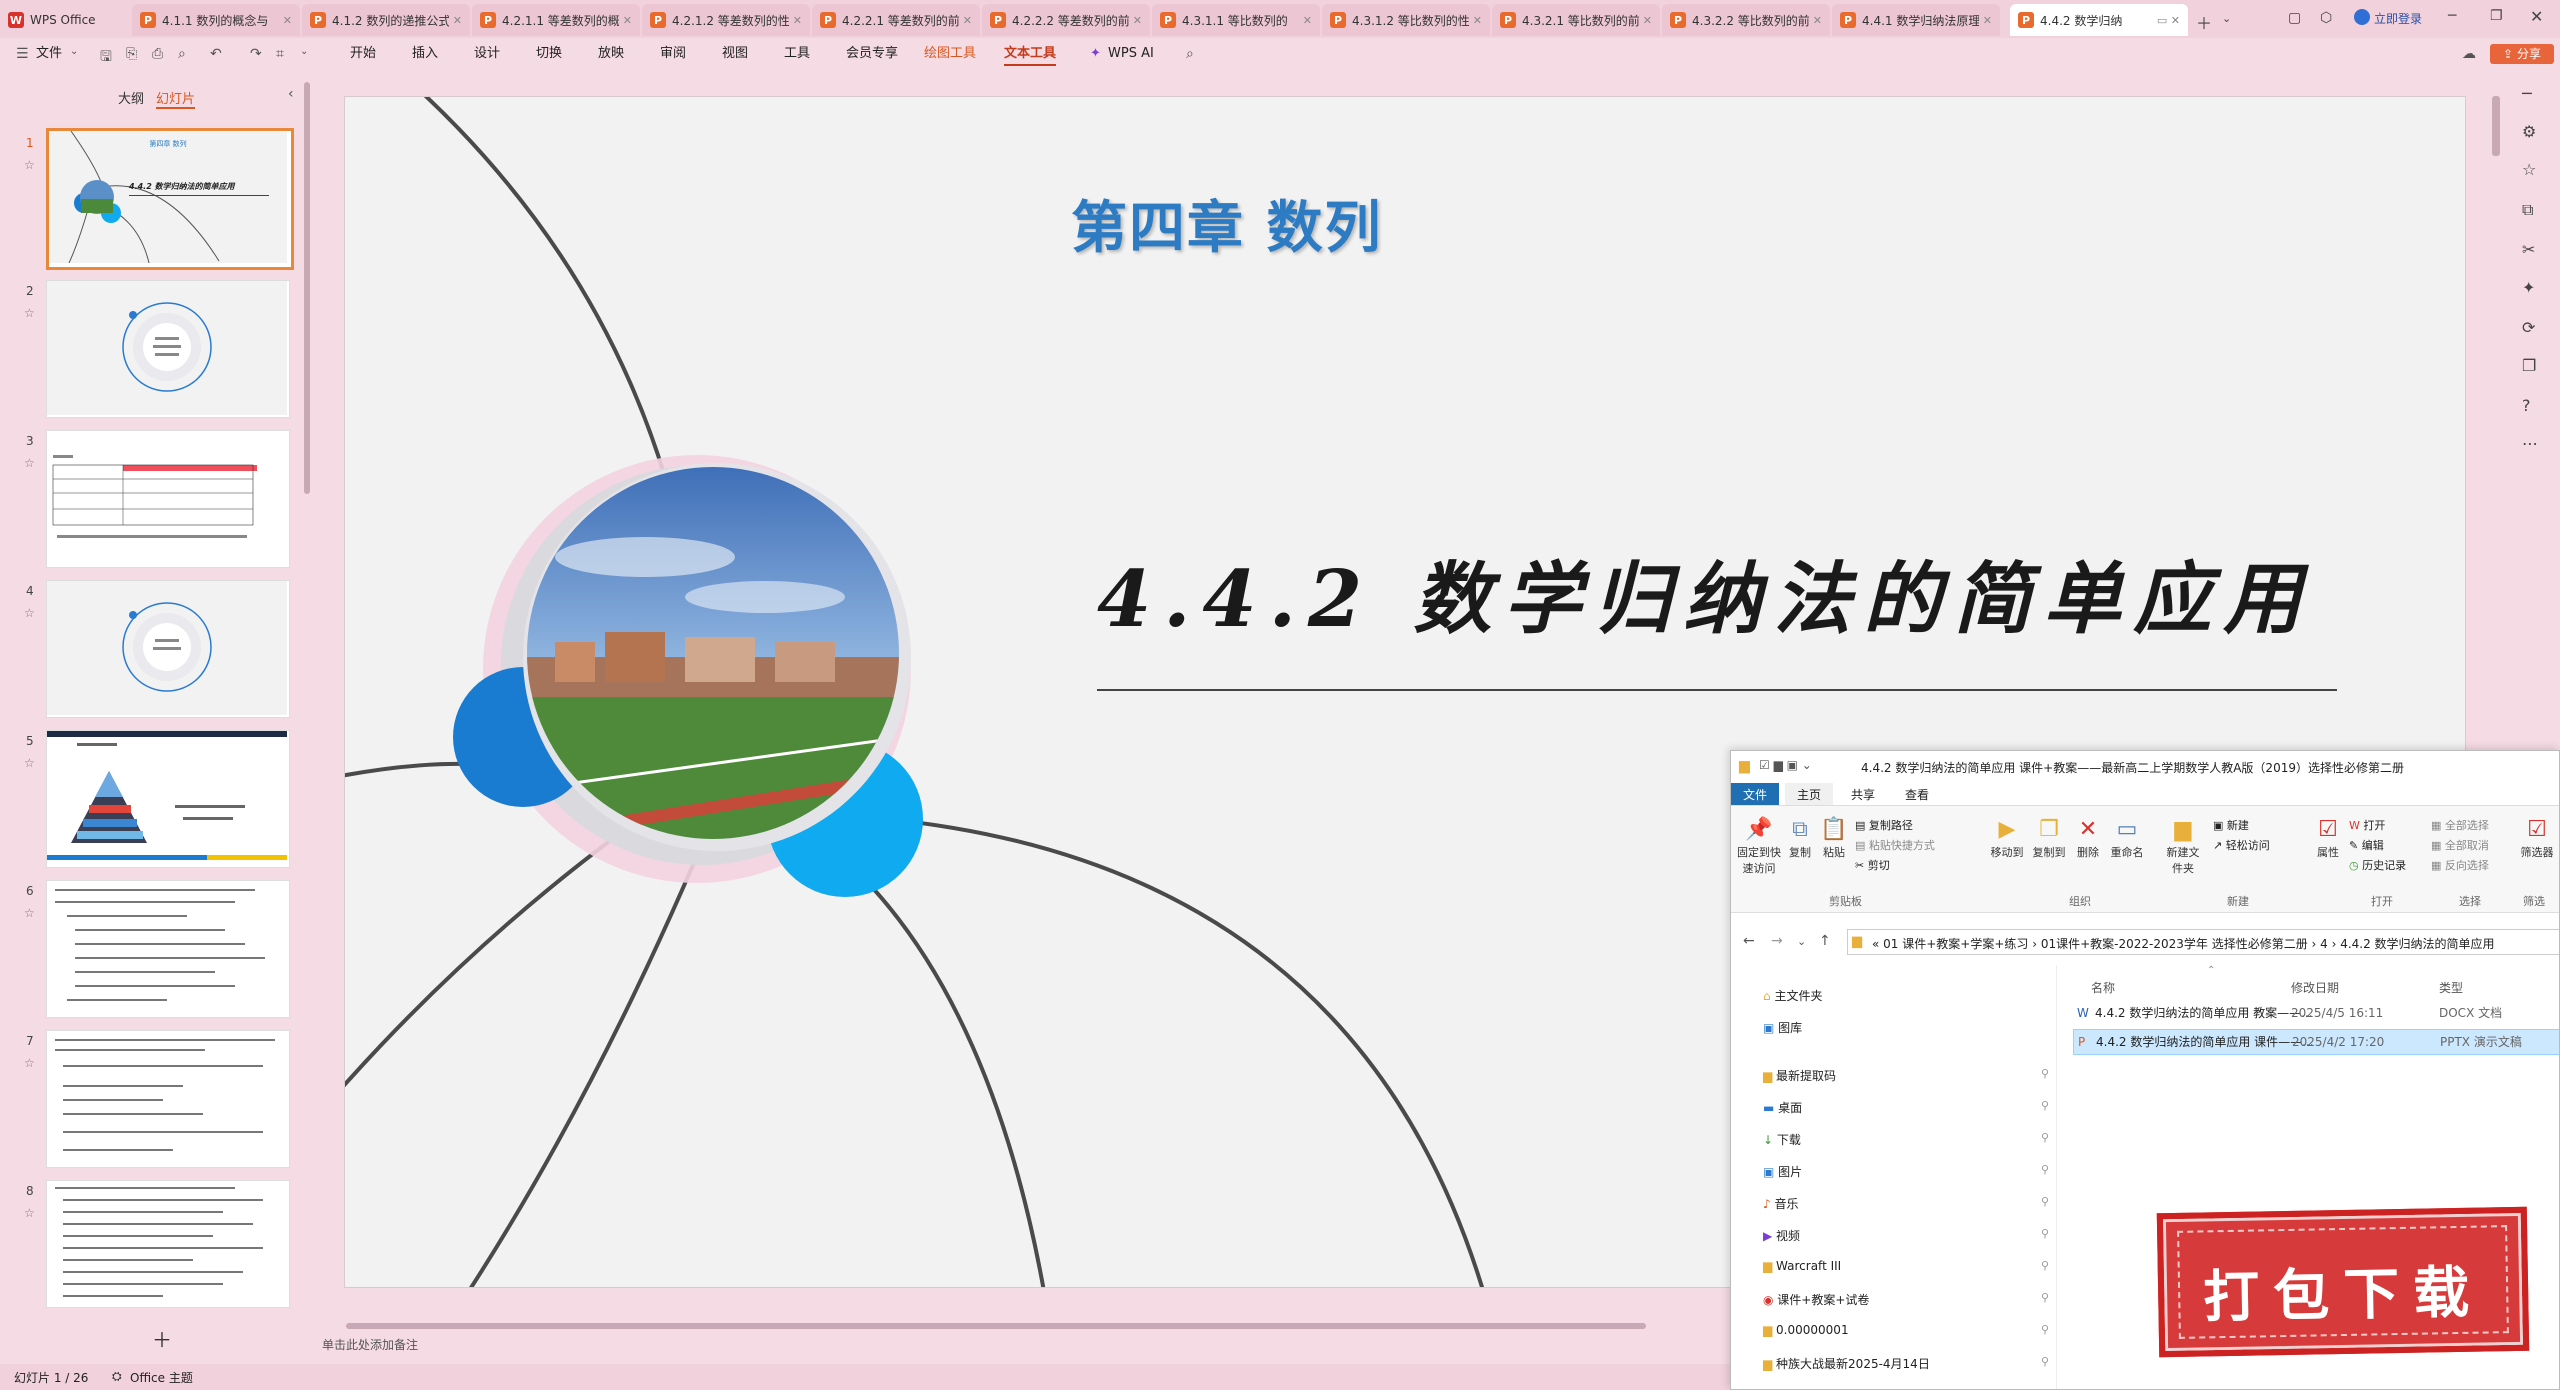 The image size is (2560, 1390). What do you see at coordinates (1906, 1299) in the screenshot?
I see `nav-item: ◉ 课件+教案+试卷 ⚲` at bounding box center [1906, 1299].